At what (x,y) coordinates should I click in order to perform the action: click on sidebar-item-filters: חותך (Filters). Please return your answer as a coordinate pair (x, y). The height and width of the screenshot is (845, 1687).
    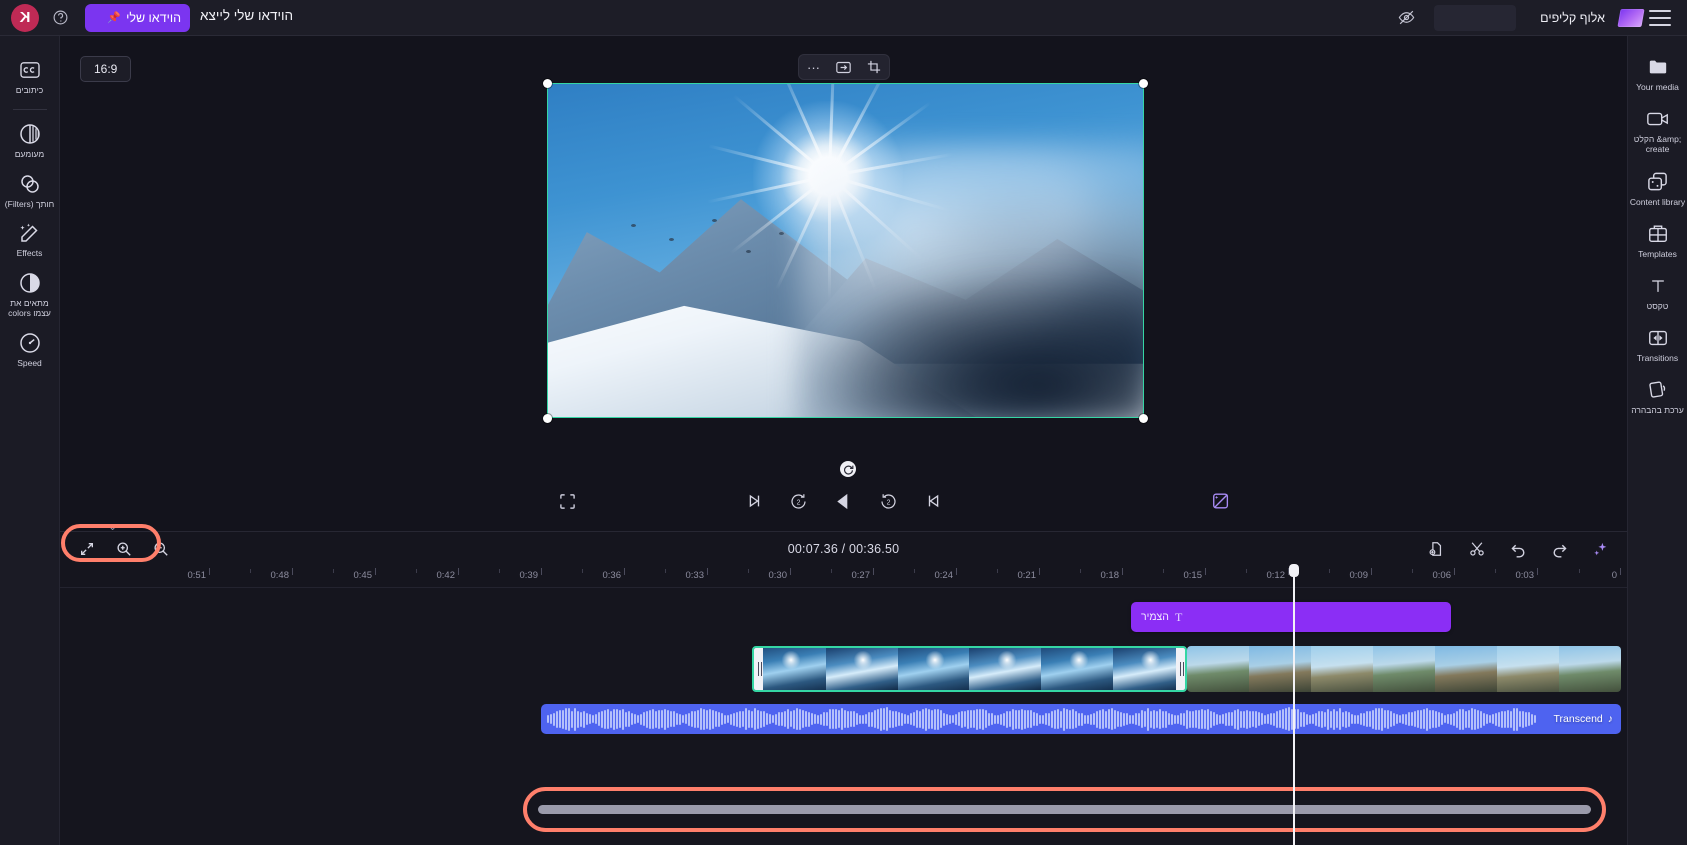
    Looking at the image, I should click on (30, 189).